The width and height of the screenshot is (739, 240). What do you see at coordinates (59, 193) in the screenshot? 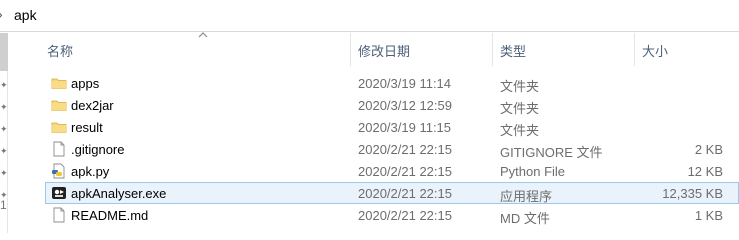
I see `exe-app-icon` at bounding box center [59, 193].